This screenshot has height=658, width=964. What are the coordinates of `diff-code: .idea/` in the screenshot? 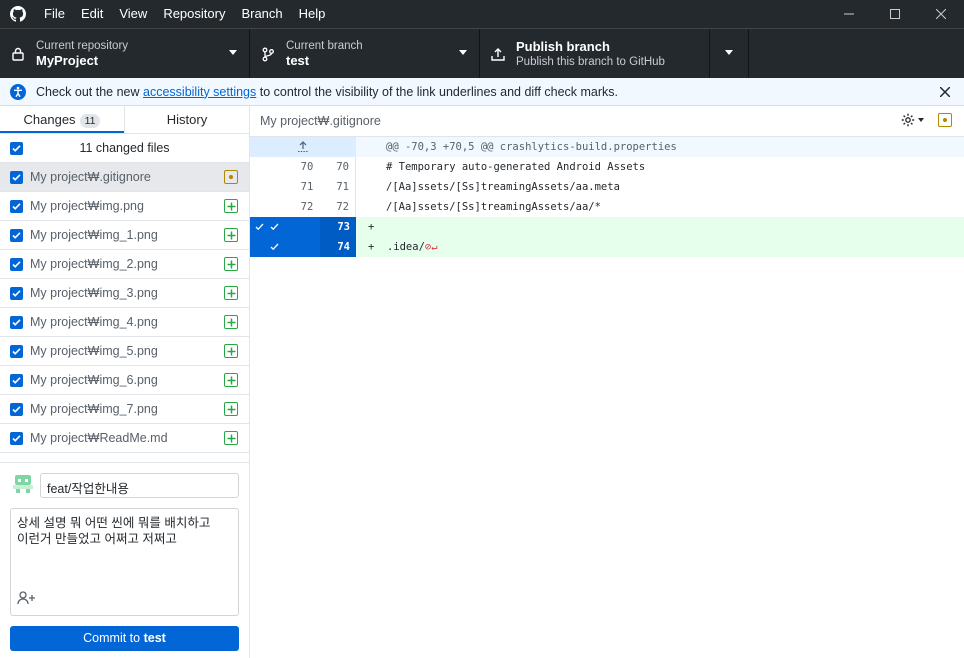 It's located at (405, 247).